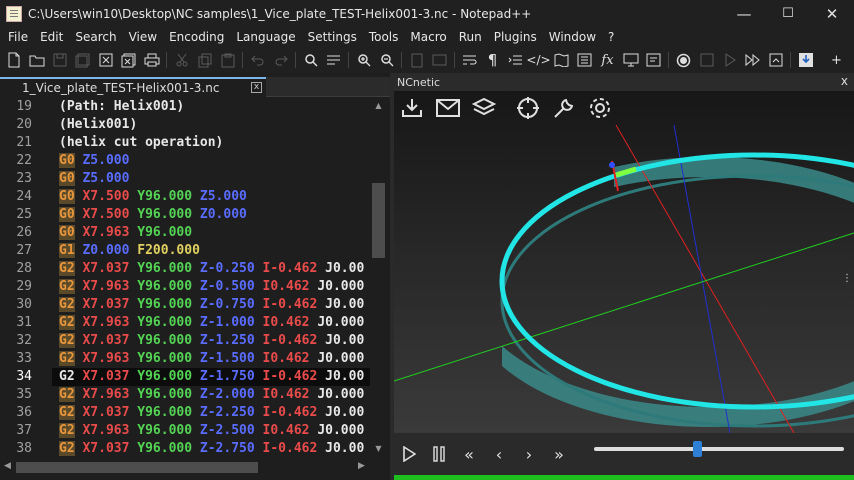 The height and width of the screenshot is (480, 854). What do you see at coordinates (211, 233) in the screenshot?
I see `code-line: G0 X7.963 Y96.000` at bounding box center [211, 233].